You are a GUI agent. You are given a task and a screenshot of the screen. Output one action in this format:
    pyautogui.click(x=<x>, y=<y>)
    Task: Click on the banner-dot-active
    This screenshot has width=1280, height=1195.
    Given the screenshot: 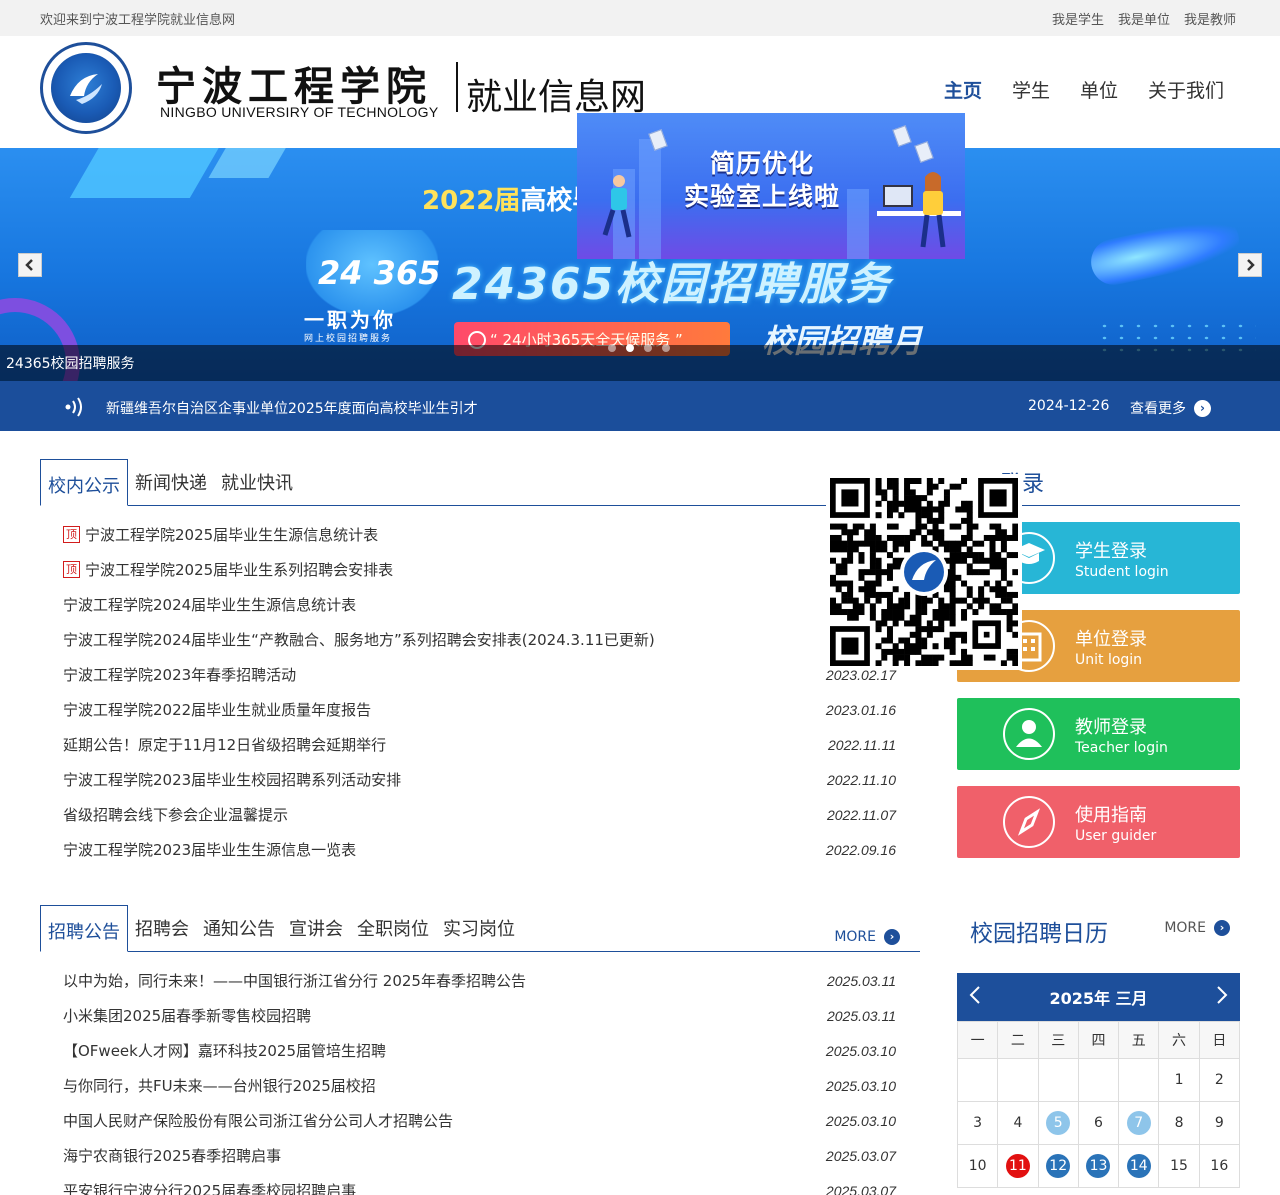 What is the action you would take?
    pyautogui.click(x=630, y=348)
    